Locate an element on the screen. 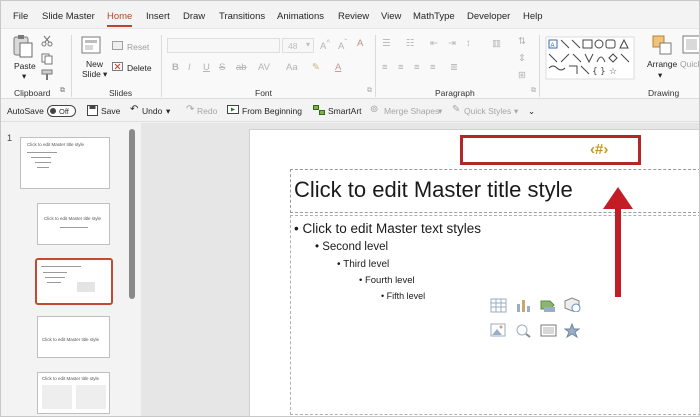 The width and height of the screenshot is (700, 417). paste-icon is located at coordinates (23, 46).